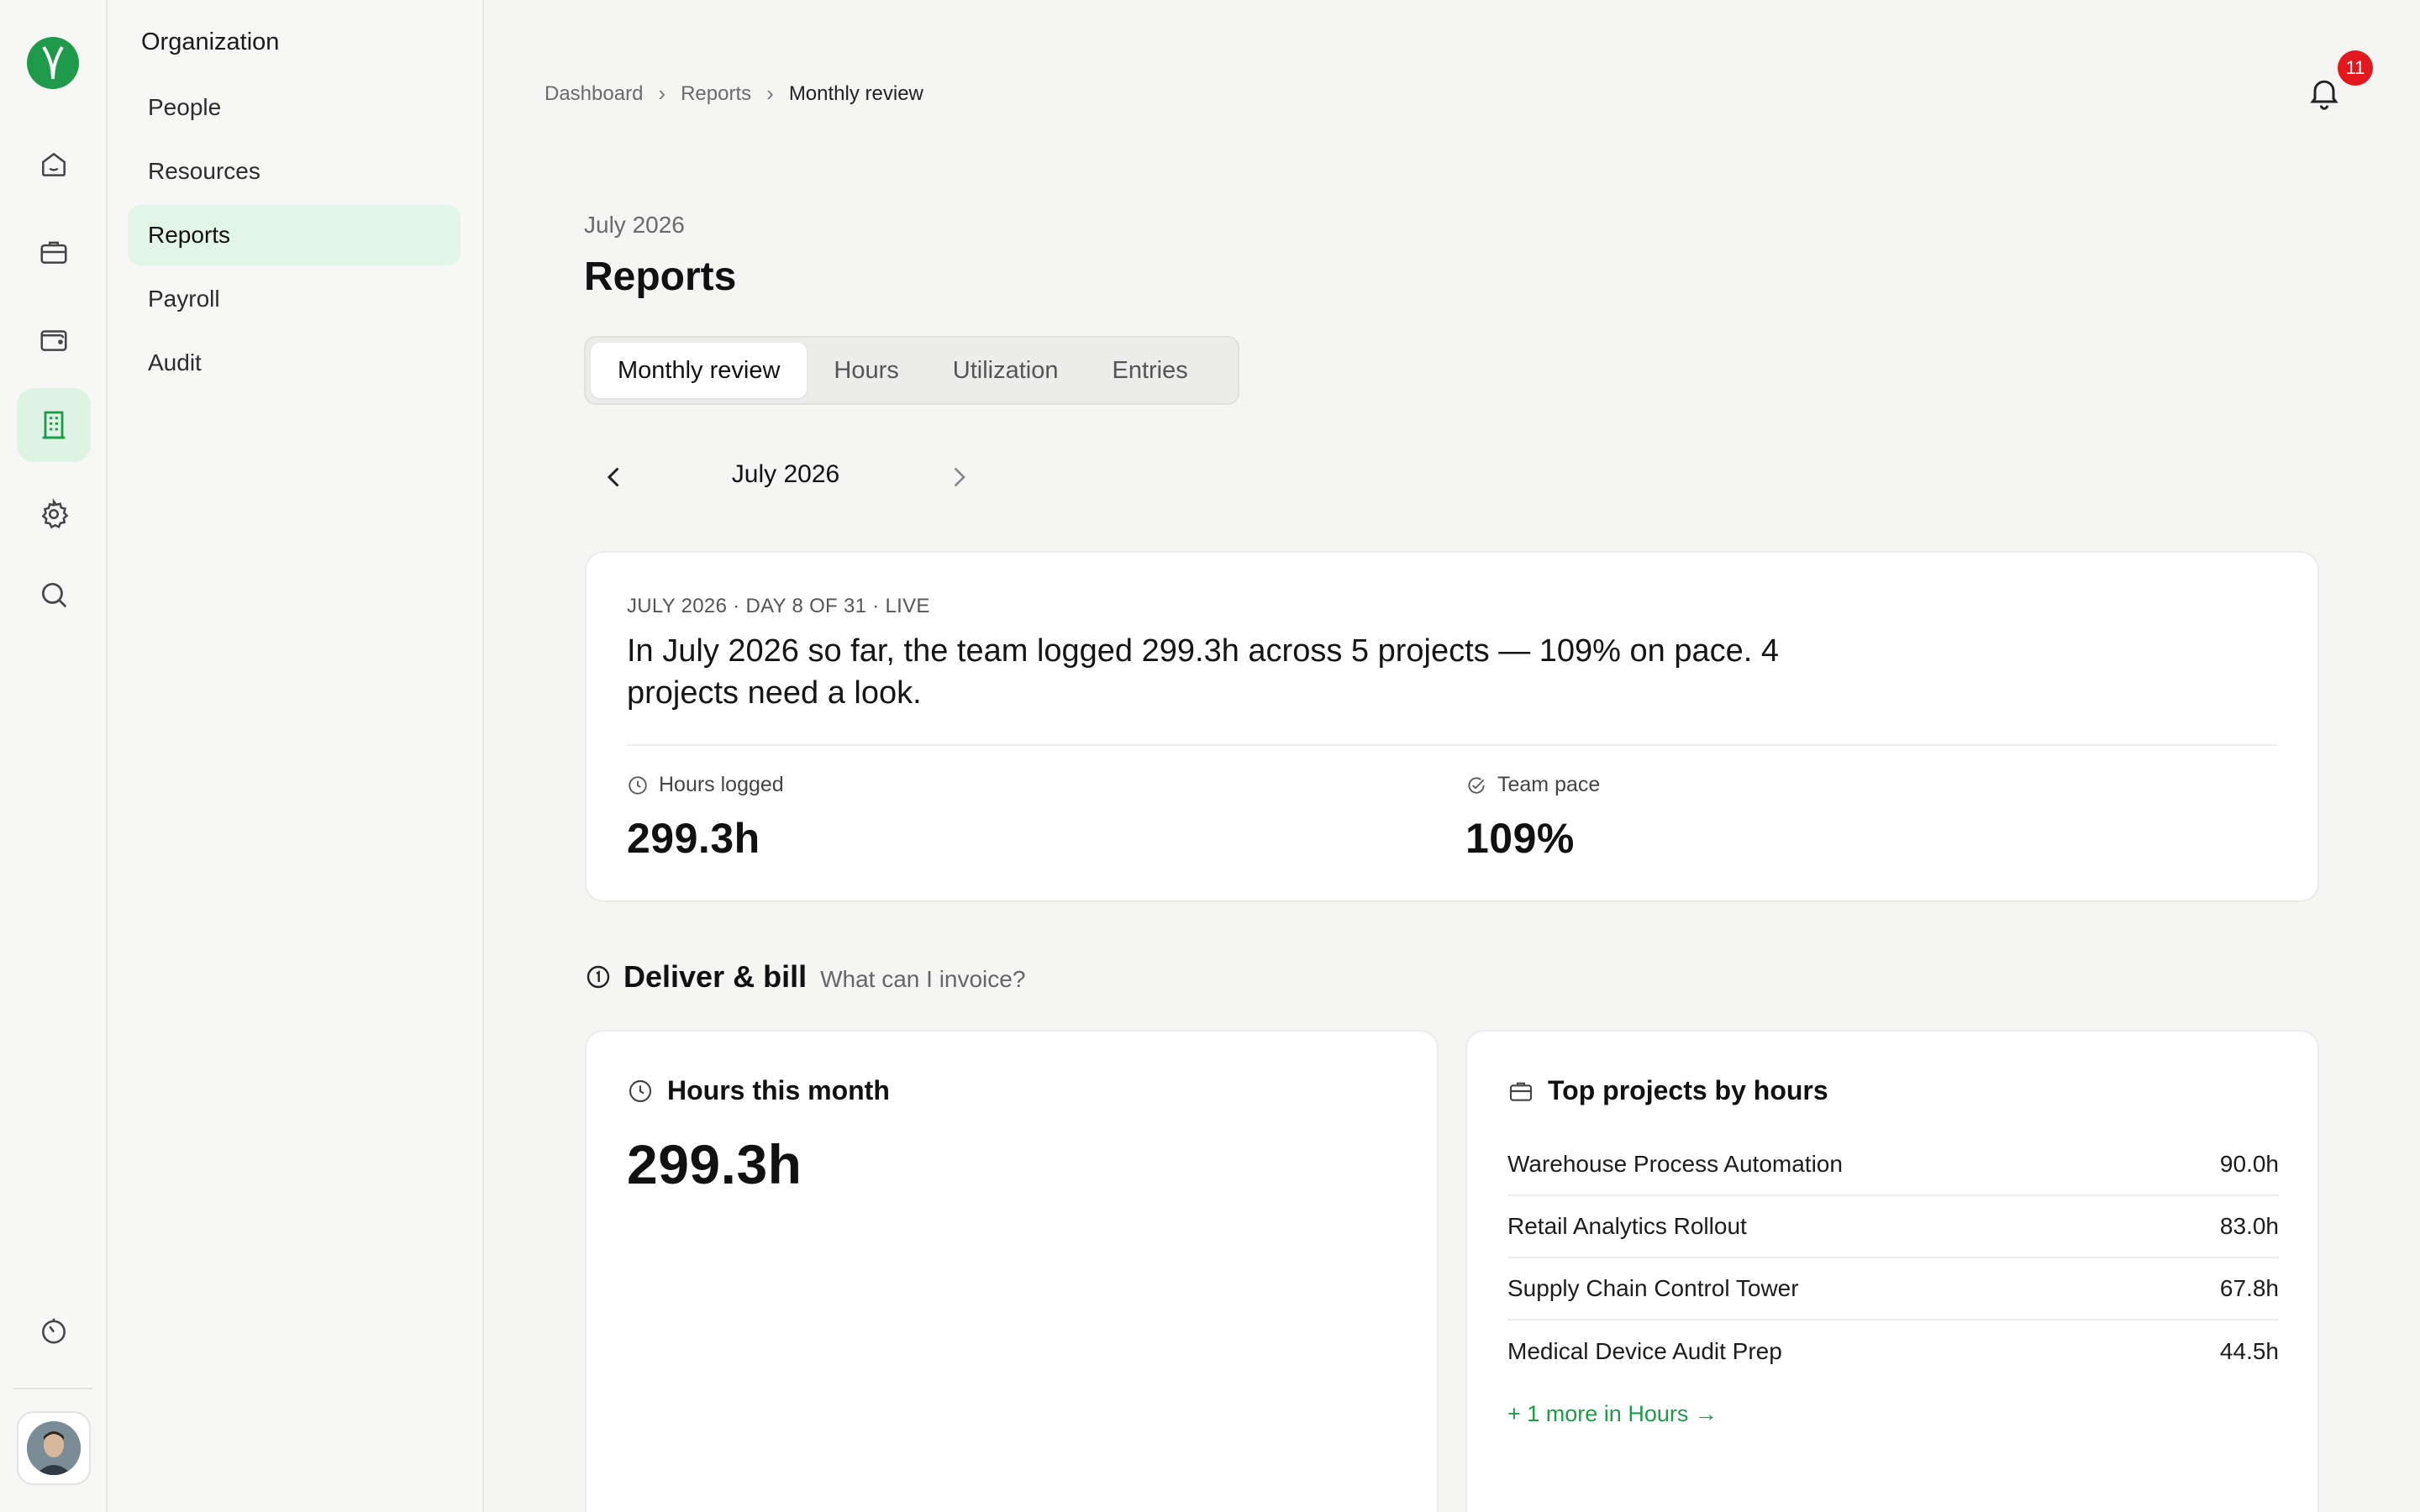 This screenshot has height=1512, width=2420. I want to click on notification-badge: 11, so click(2355, 68).